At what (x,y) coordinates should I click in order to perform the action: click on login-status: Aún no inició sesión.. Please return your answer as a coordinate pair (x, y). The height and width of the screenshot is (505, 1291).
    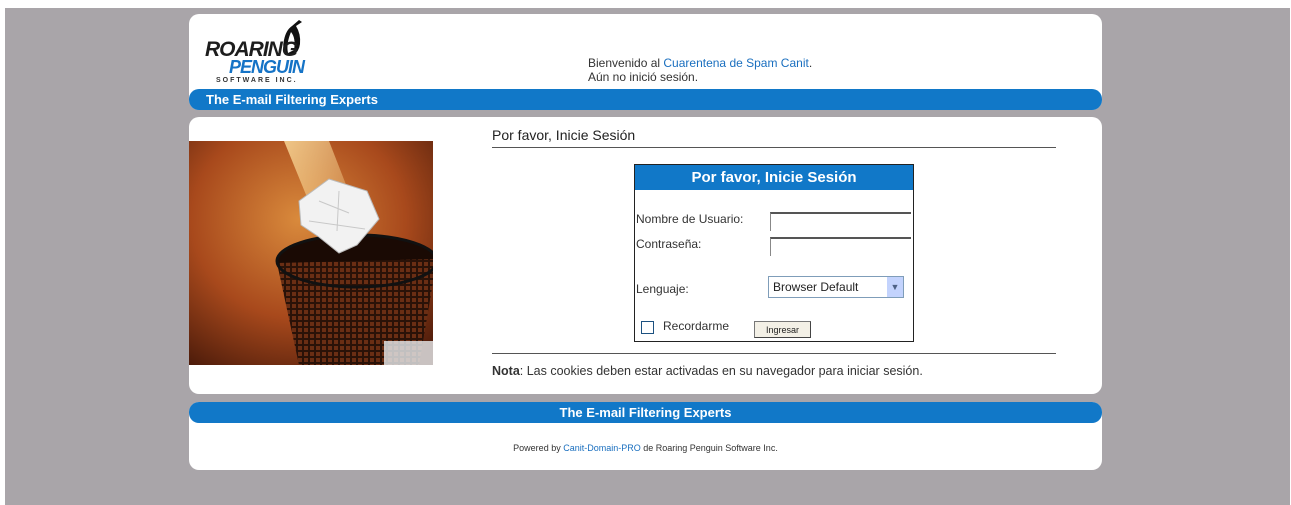
    Looking at the image, I should click on (643, 77).